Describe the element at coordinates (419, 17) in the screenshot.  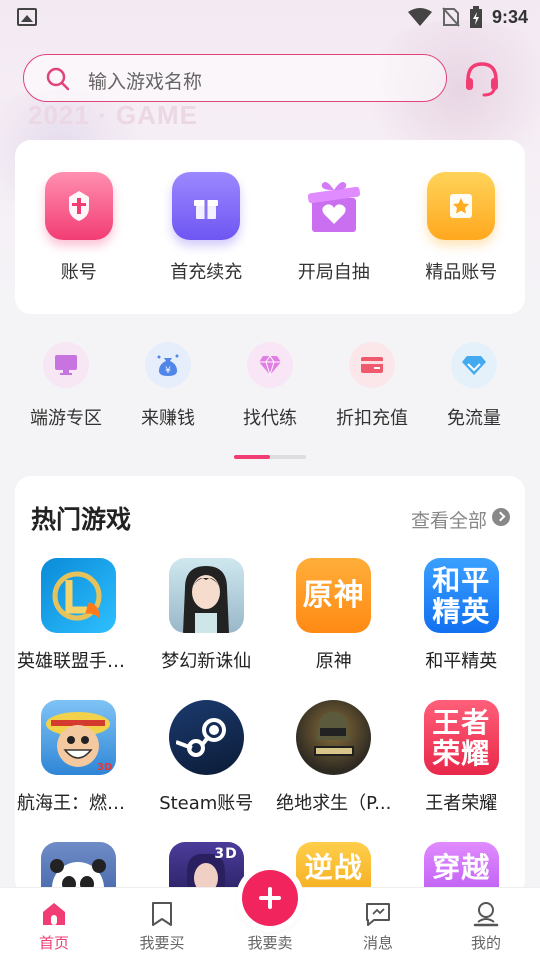
I see `wifi-icon` at that location.